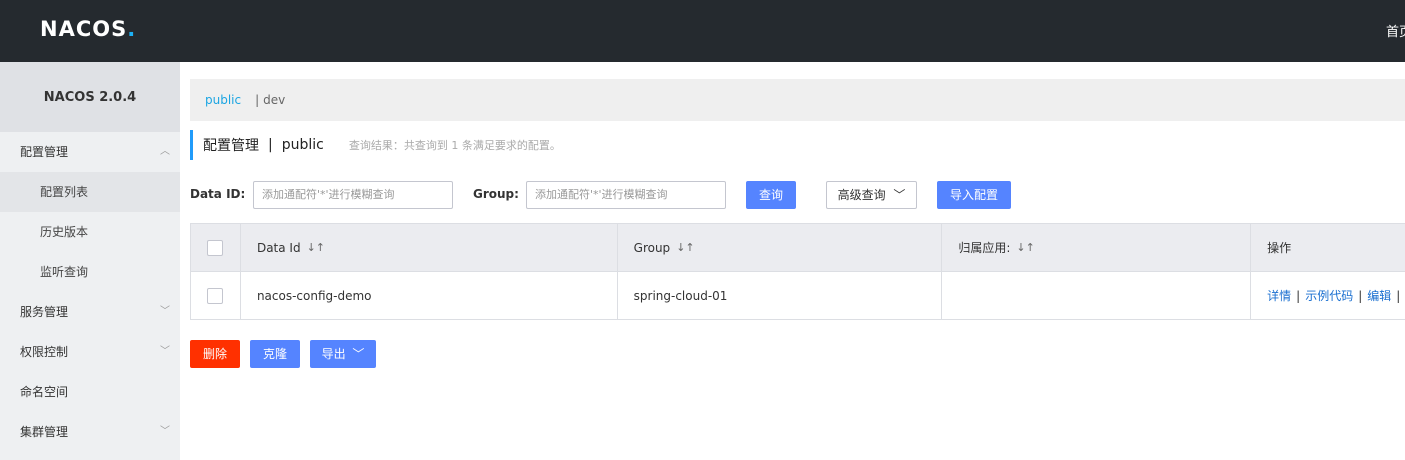  I want to click on select-all-checkbox, so click(215, 247).